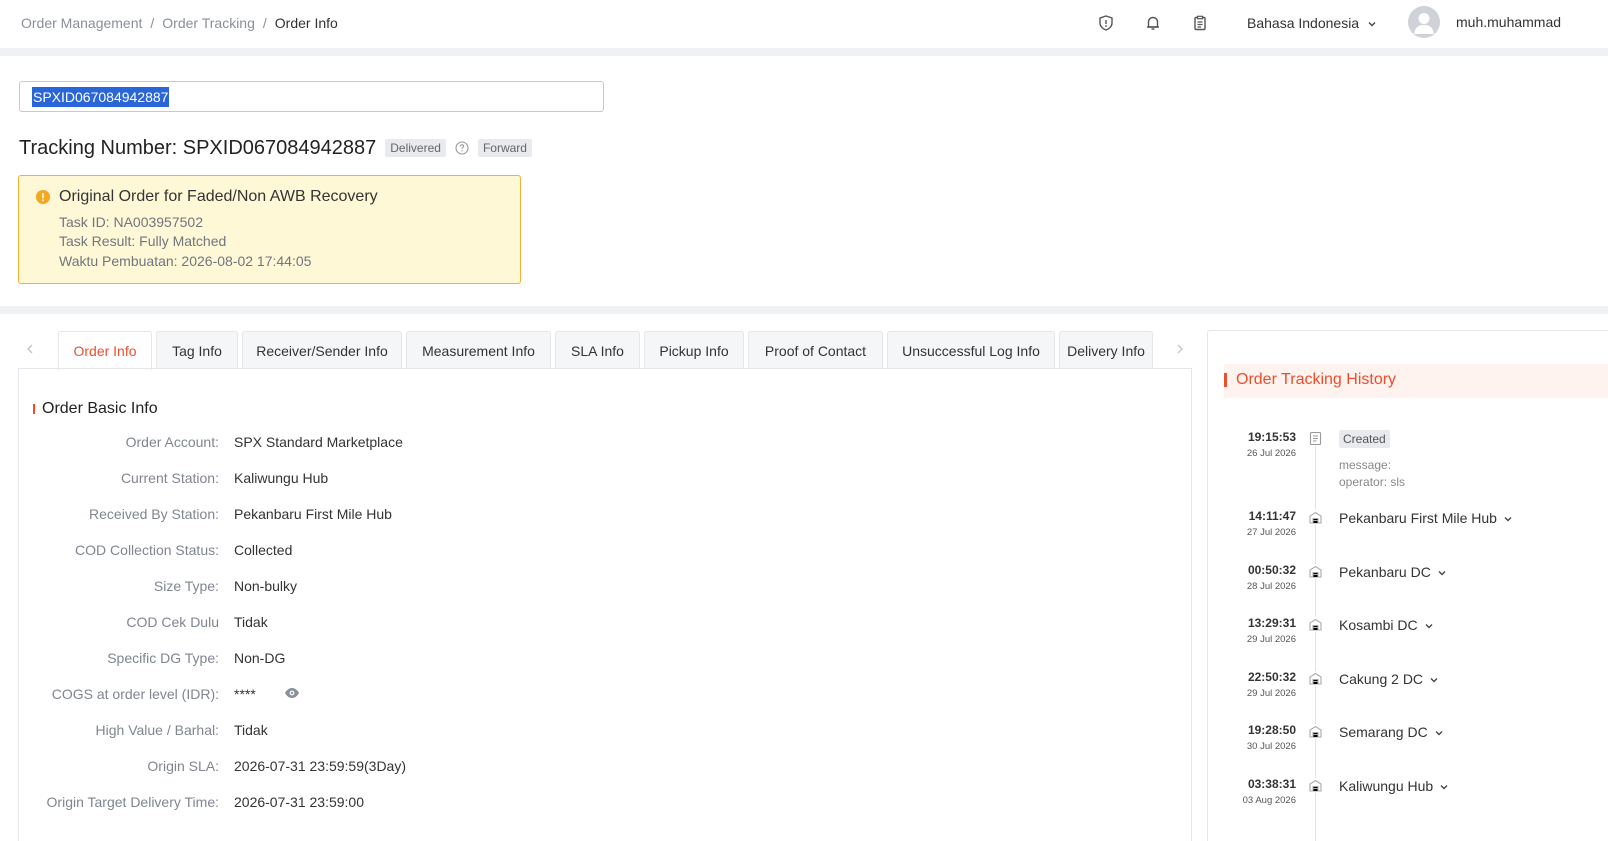 This screenshot has height=841, width=1608. Describe the element at coordinates (313, 514) in the screenshot. I see `info-value: Pekanbaru First Mile Hub` at that location.